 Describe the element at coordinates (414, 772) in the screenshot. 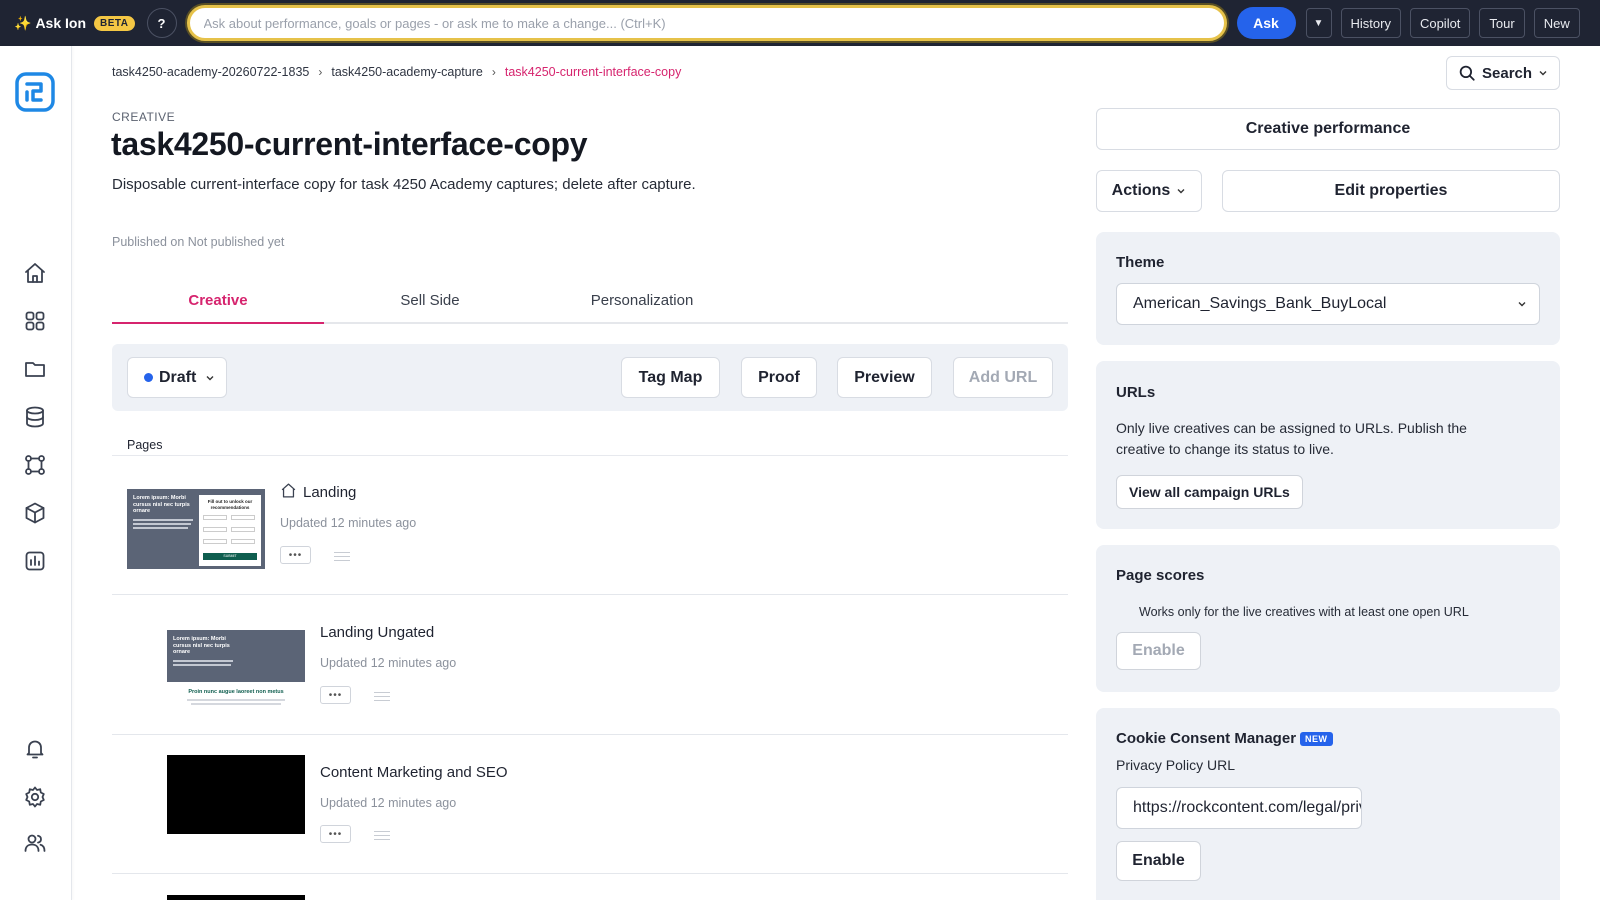

I see `page-name: Content Marketing and SEO` at that location.